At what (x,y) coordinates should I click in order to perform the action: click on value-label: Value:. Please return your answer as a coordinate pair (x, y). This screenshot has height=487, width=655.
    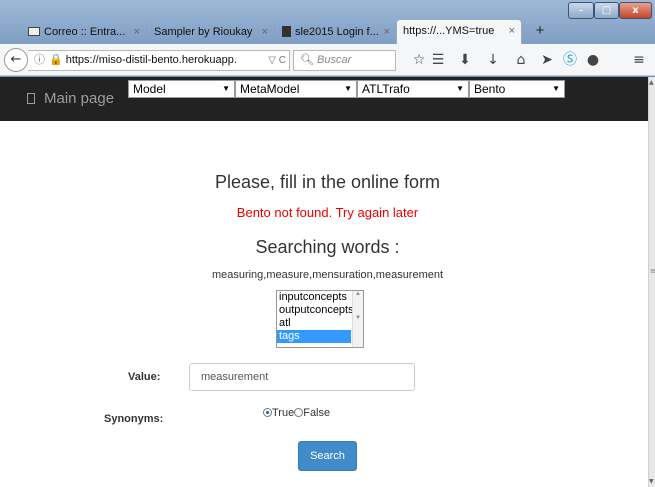
    Looking at the image, I should click on (144, 377).